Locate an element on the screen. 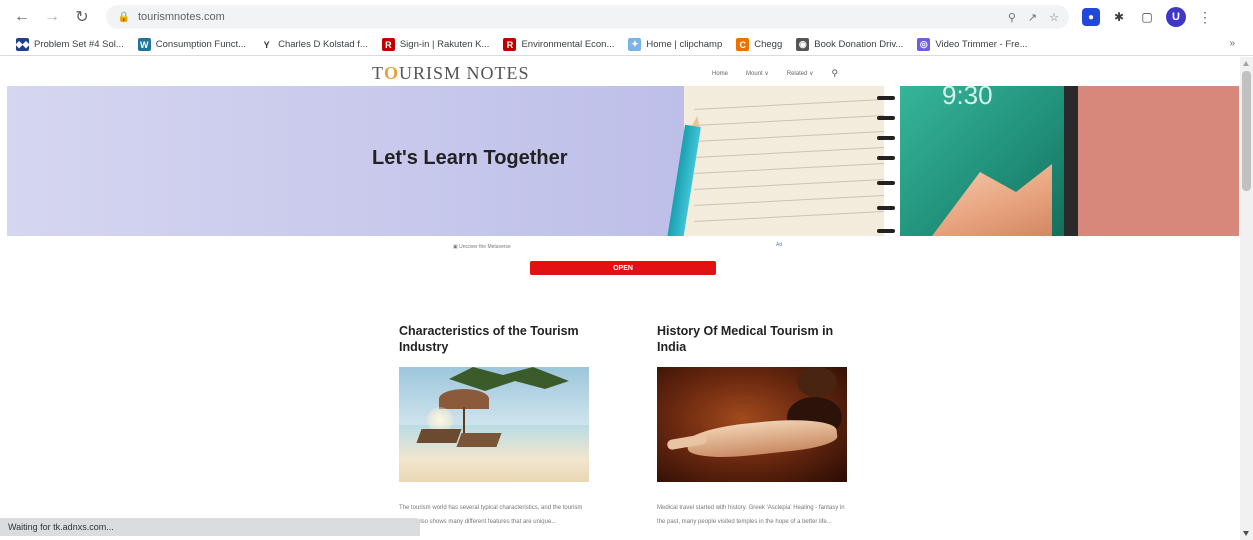 The image size is (1253, 540). phone-time: 9:30 is located at coordinates (967, 98).